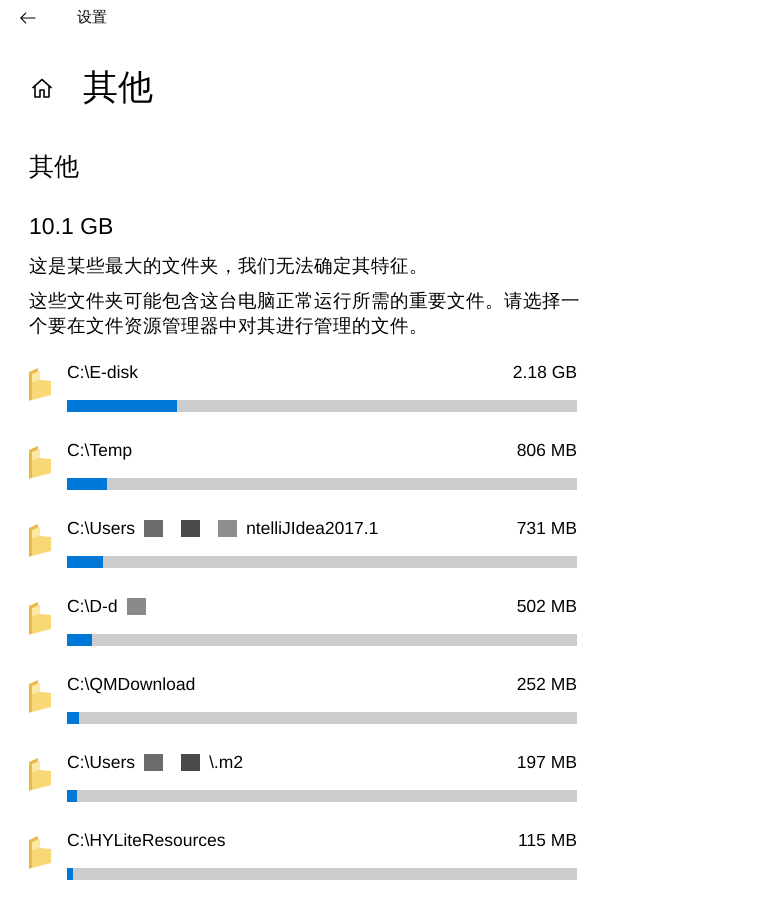  Describe the element at coordinates (71, 226) in the screenshot. I see `total-size: 10.1 GB` at that location.